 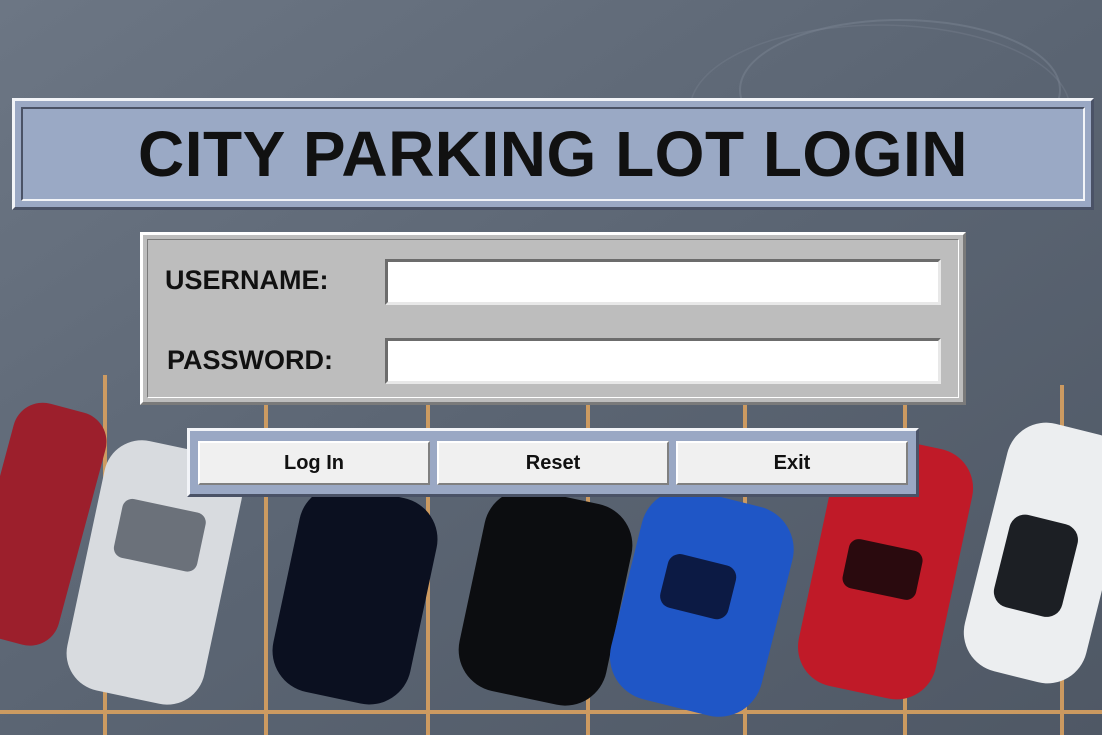 I want to click on title-banner-inner: CITY PARKING LOT LOGIN, so click(x=553, y=154).